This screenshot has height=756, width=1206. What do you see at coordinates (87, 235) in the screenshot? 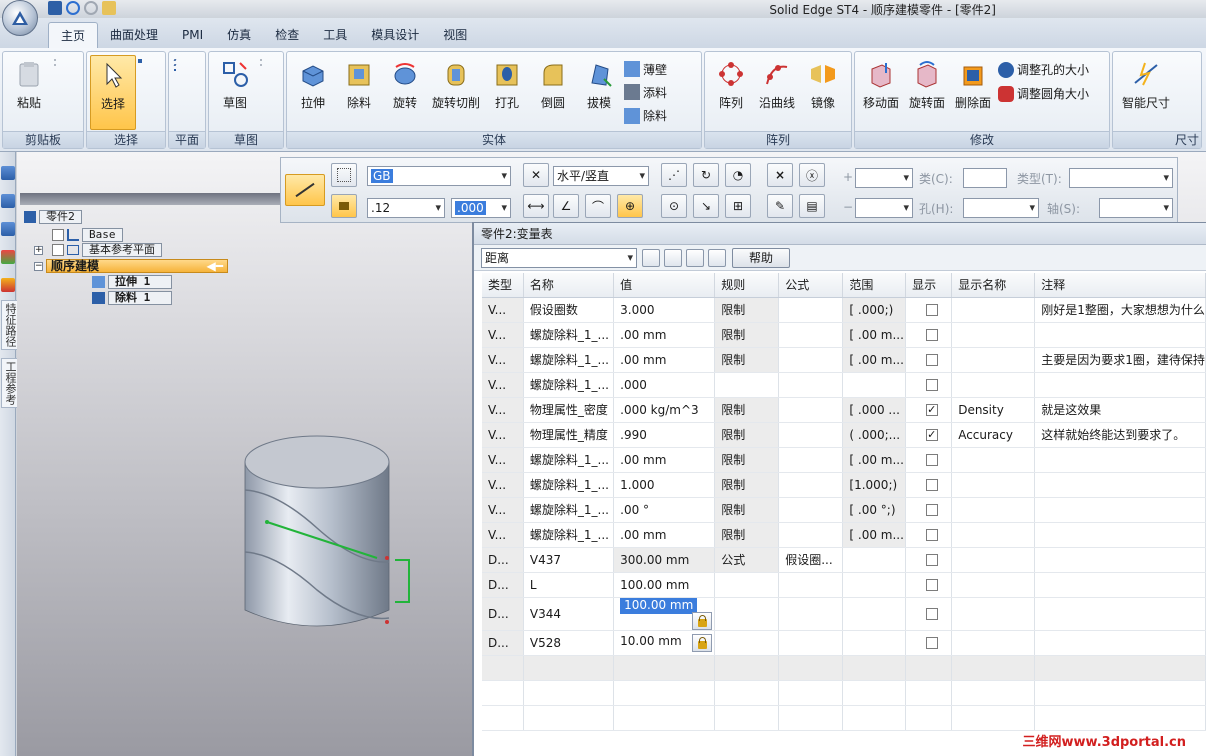
I see `tree-base: Base` at bounding box center [87, 235].